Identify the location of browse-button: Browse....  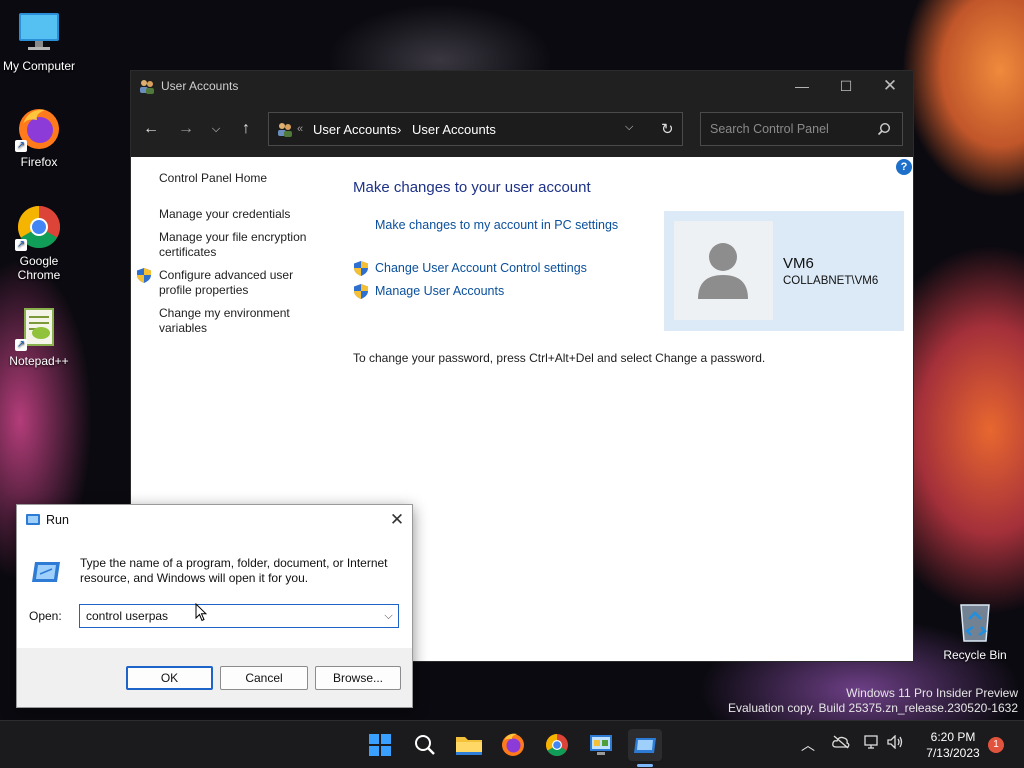
(358, 678).